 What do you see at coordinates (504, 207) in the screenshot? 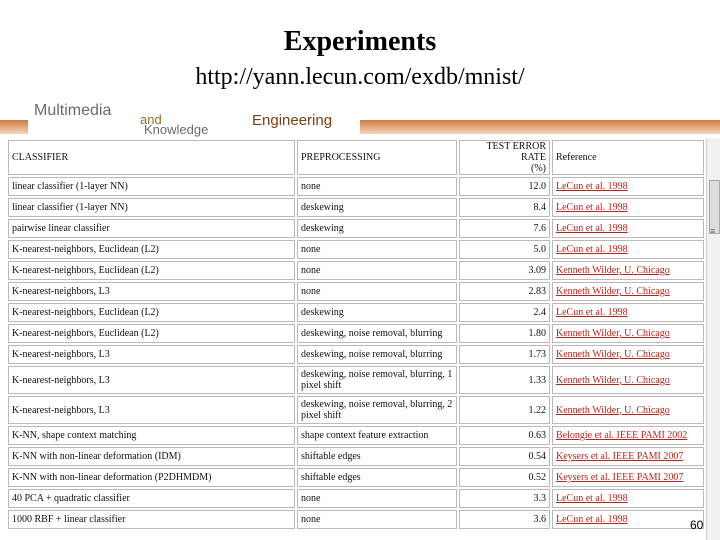
I see `cell-test-error-rate: 8.4` at bounding box center [504, 207].